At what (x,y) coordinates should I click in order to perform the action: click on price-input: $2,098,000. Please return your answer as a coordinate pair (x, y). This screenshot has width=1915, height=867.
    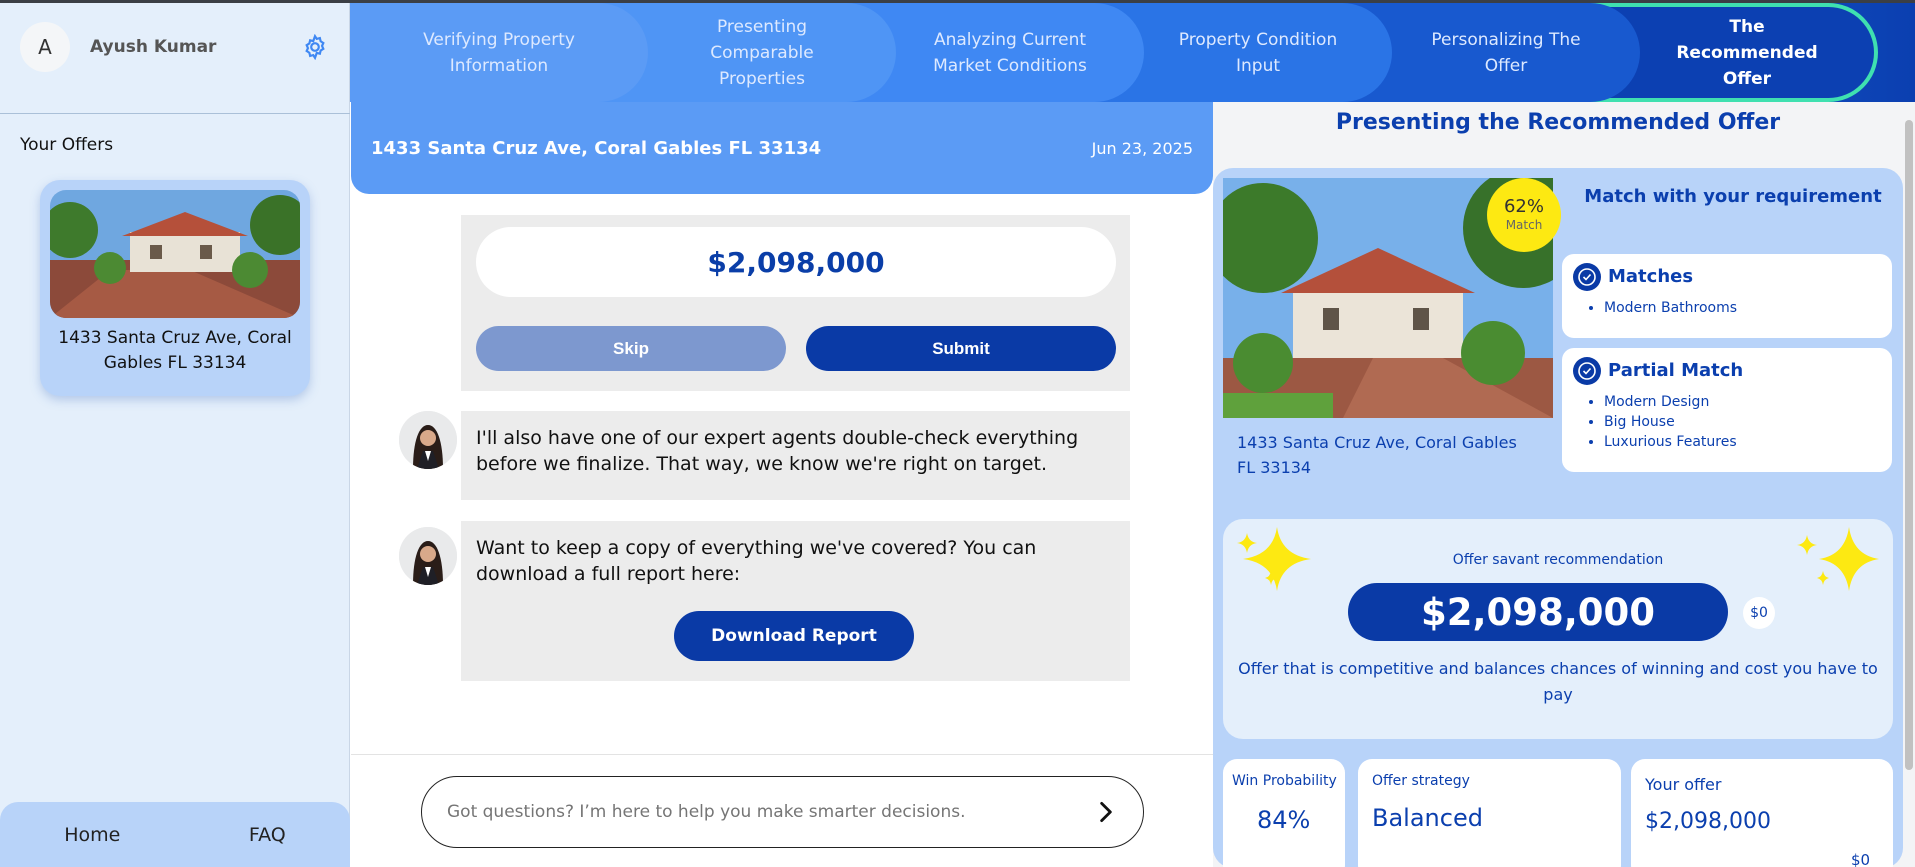
    Looking at the image, I should click on (796, 262).